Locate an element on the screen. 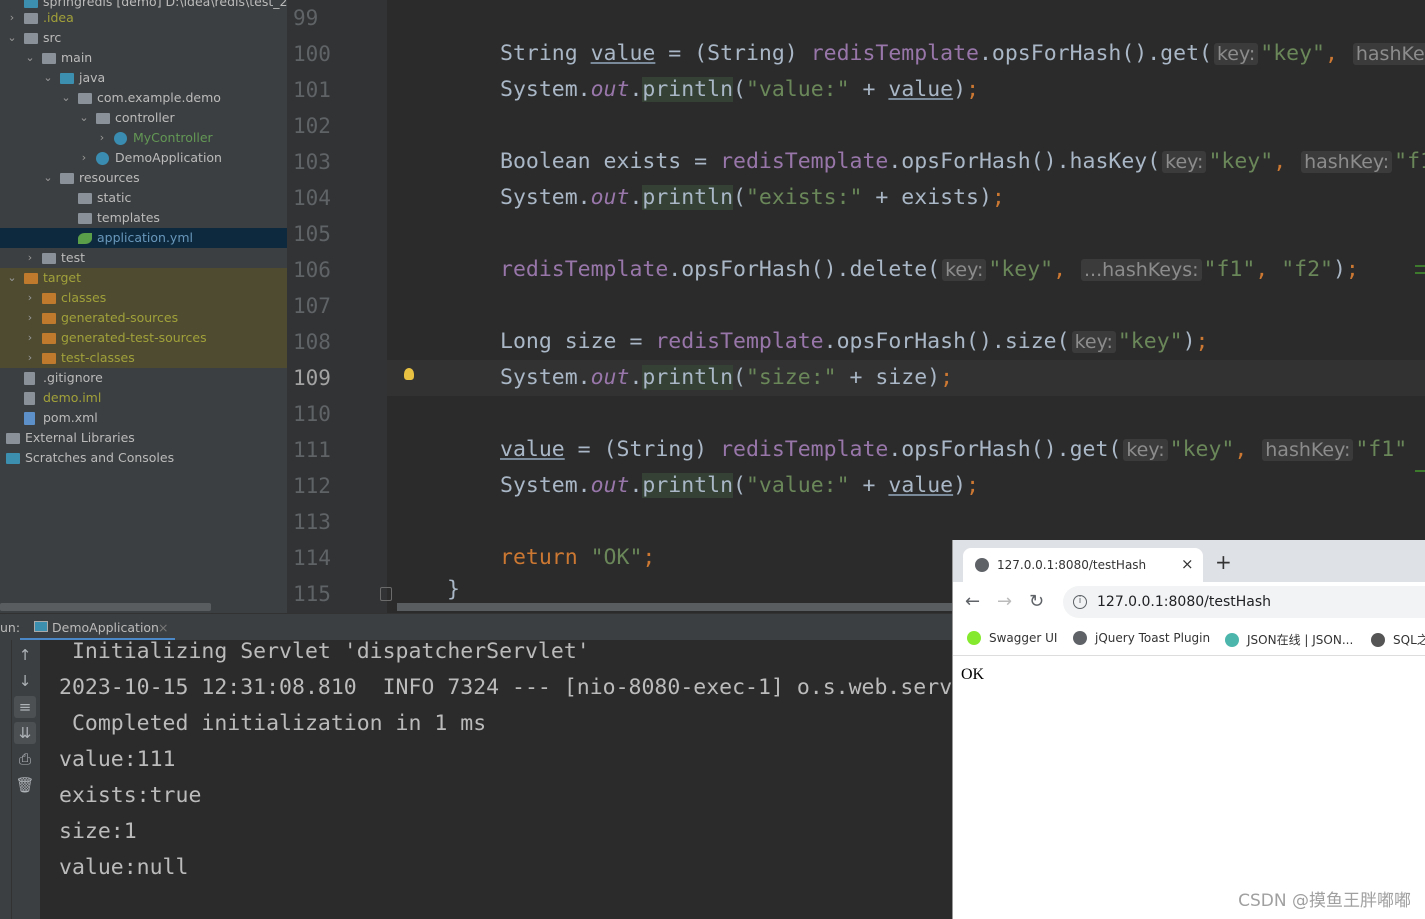 This screenshot has height=919, width=1425. new-tab-button: + is located at coordinates (1223, 562).